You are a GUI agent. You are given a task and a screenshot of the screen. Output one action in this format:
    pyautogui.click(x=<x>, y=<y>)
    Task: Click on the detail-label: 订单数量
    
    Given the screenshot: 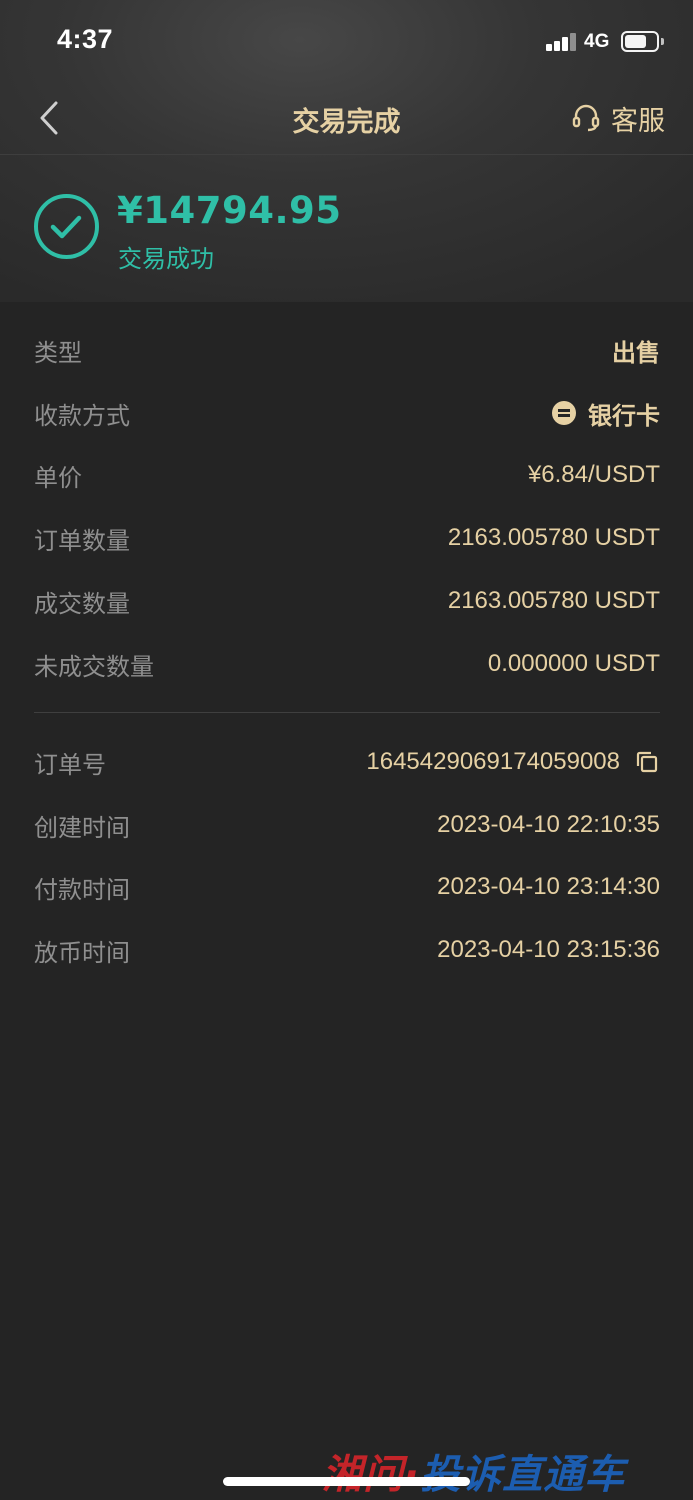 What is the action you would take?
    pyautogui.click(x=82, y=540)
    